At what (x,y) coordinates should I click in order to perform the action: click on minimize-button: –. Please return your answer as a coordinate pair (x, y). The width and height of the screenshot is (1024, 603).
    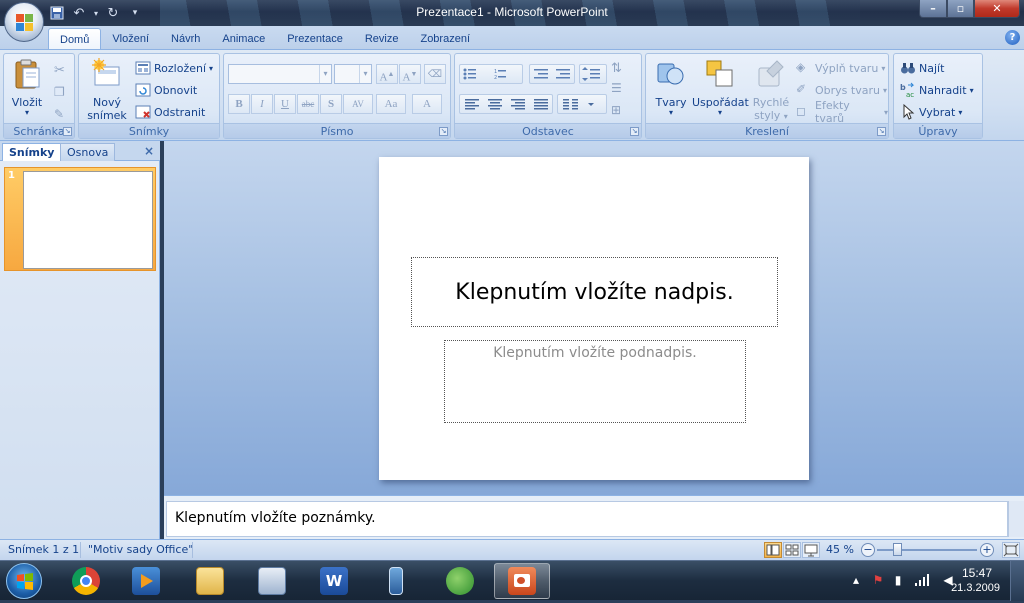
    Looking at the image, I should click on (933, 9).